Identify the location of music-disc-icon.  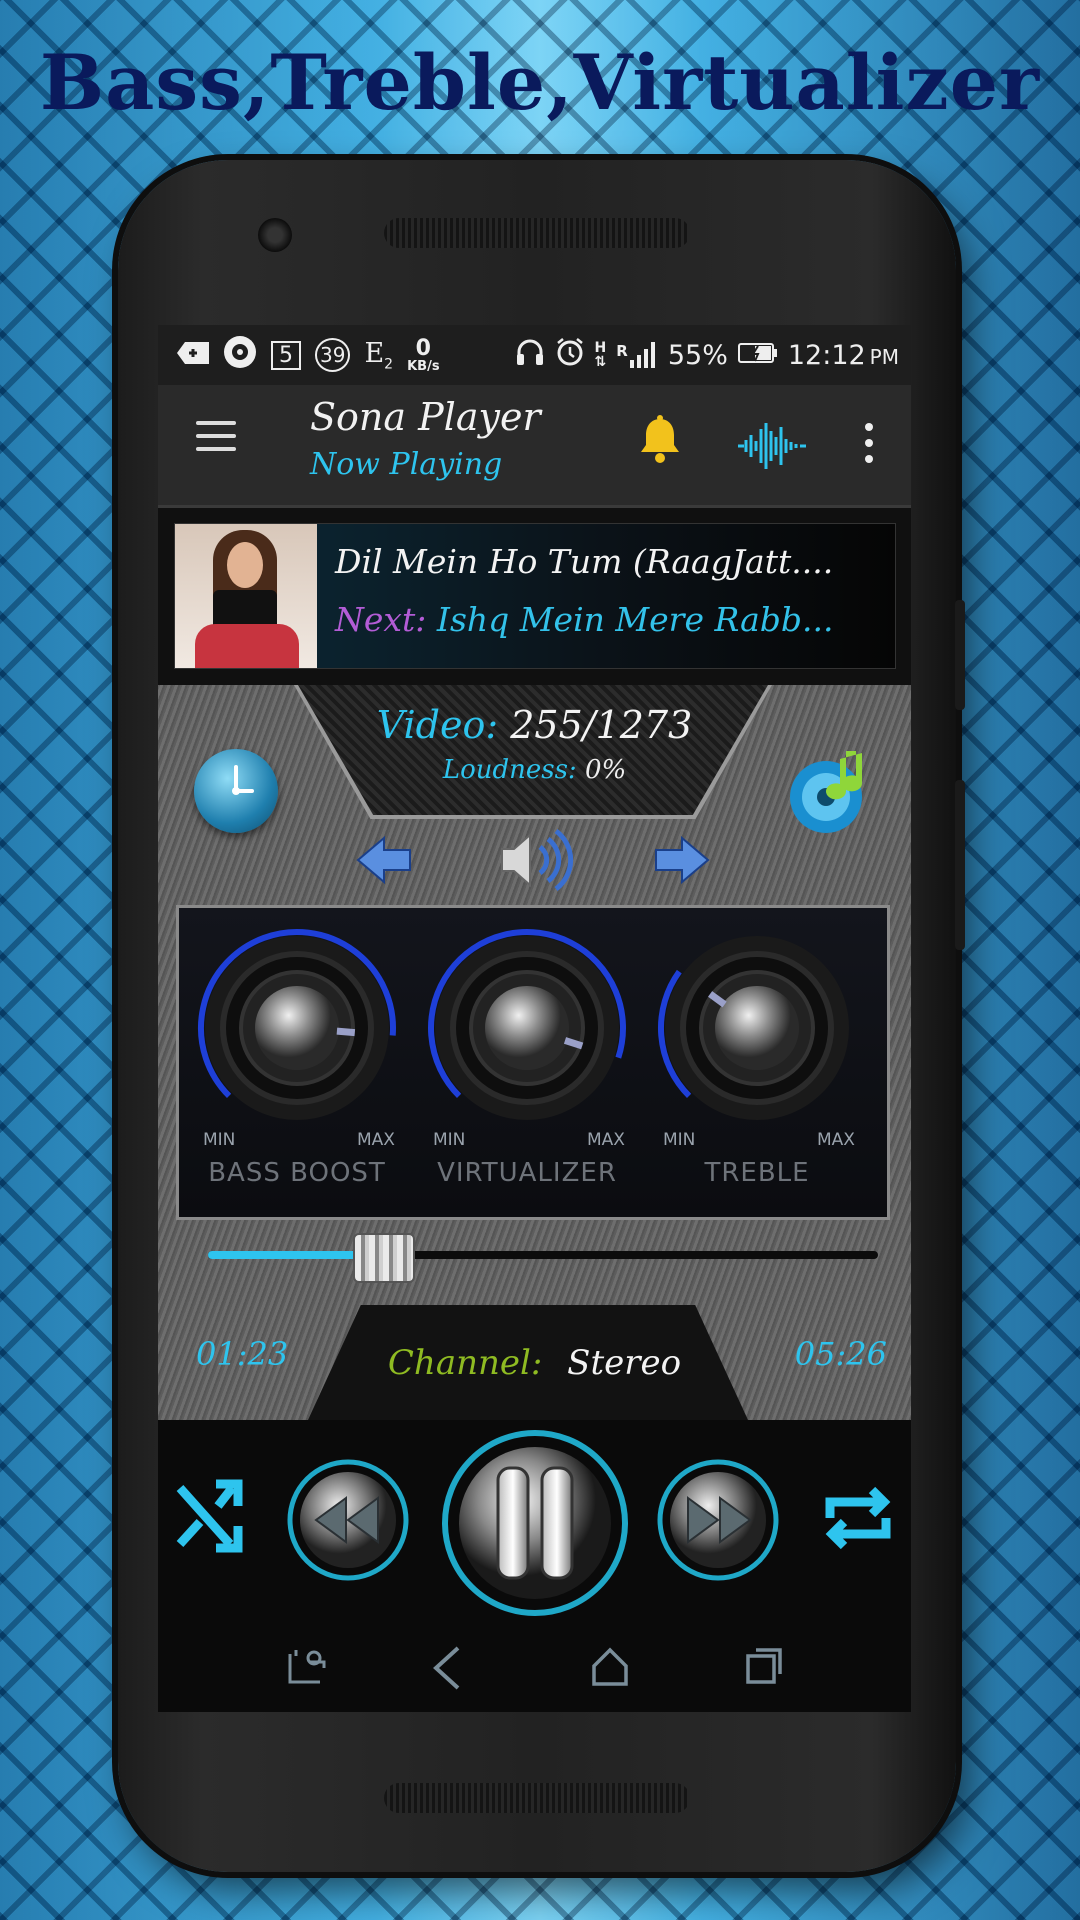
(240, 355).